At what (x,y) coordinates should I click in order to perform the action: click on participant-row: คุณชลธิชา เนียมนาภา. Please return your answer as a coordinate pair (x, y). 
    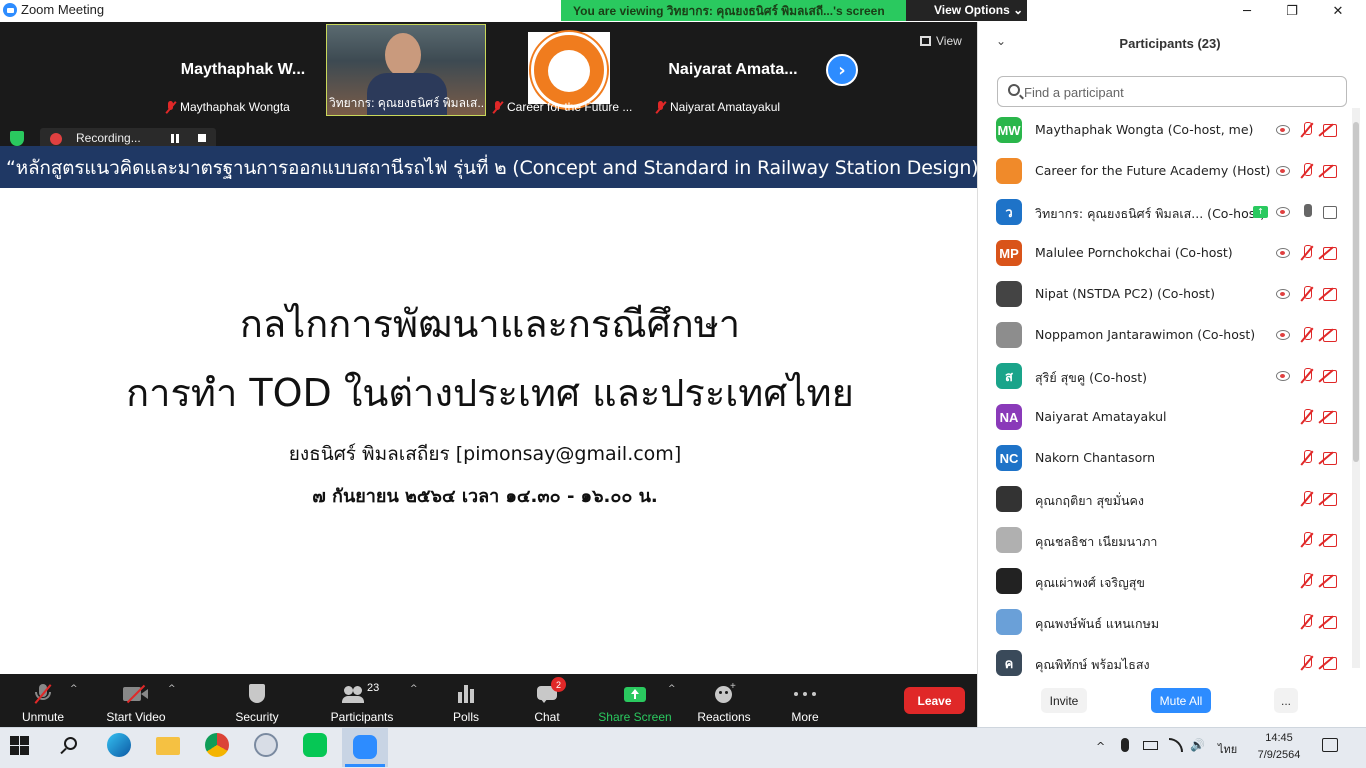
    Looking at the image, I should click on (1167, 540).